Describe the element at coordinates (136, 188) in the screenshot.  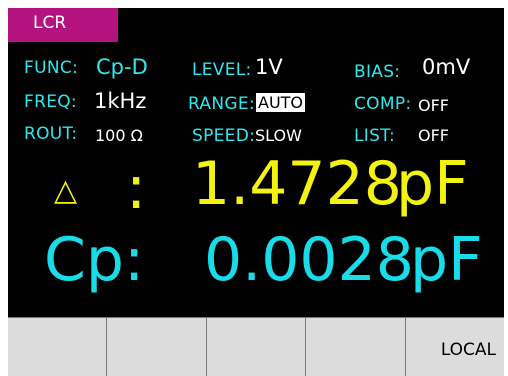
I see `primary-colon: :` at that location.